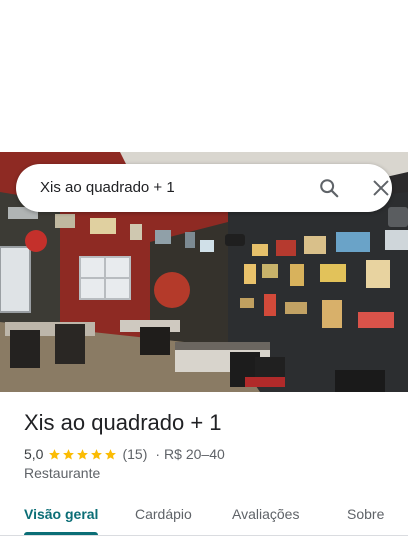  Describe the element at coordinates (265, 514) in the screenshot. I see `tab-reviews: Avaliações` at that location.